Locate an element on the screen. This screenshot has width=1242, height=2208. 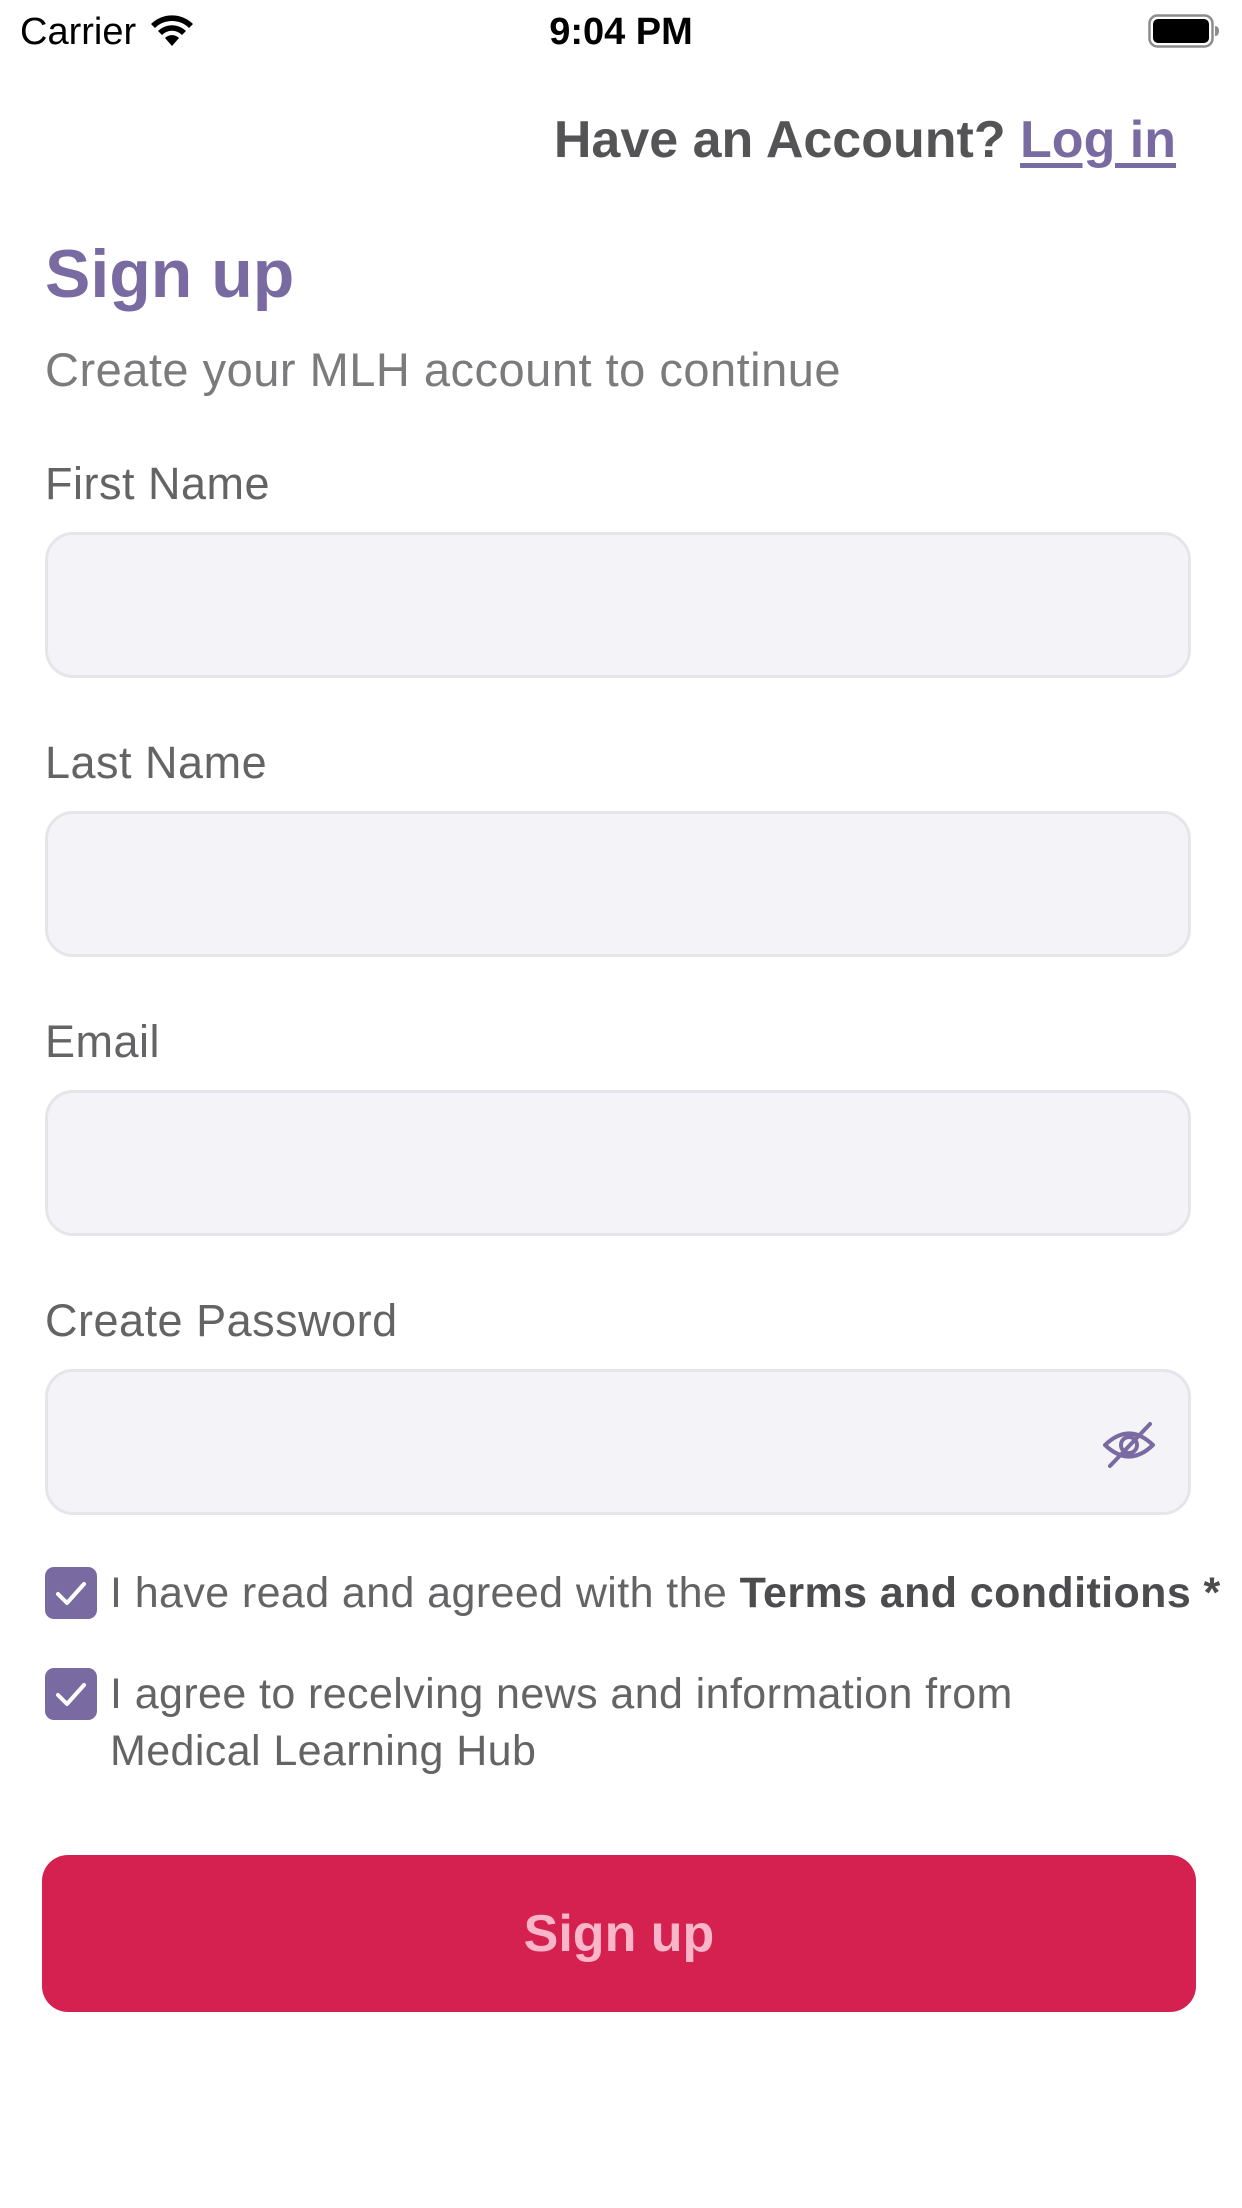
last-name-field is located at coordinates (618, 884).